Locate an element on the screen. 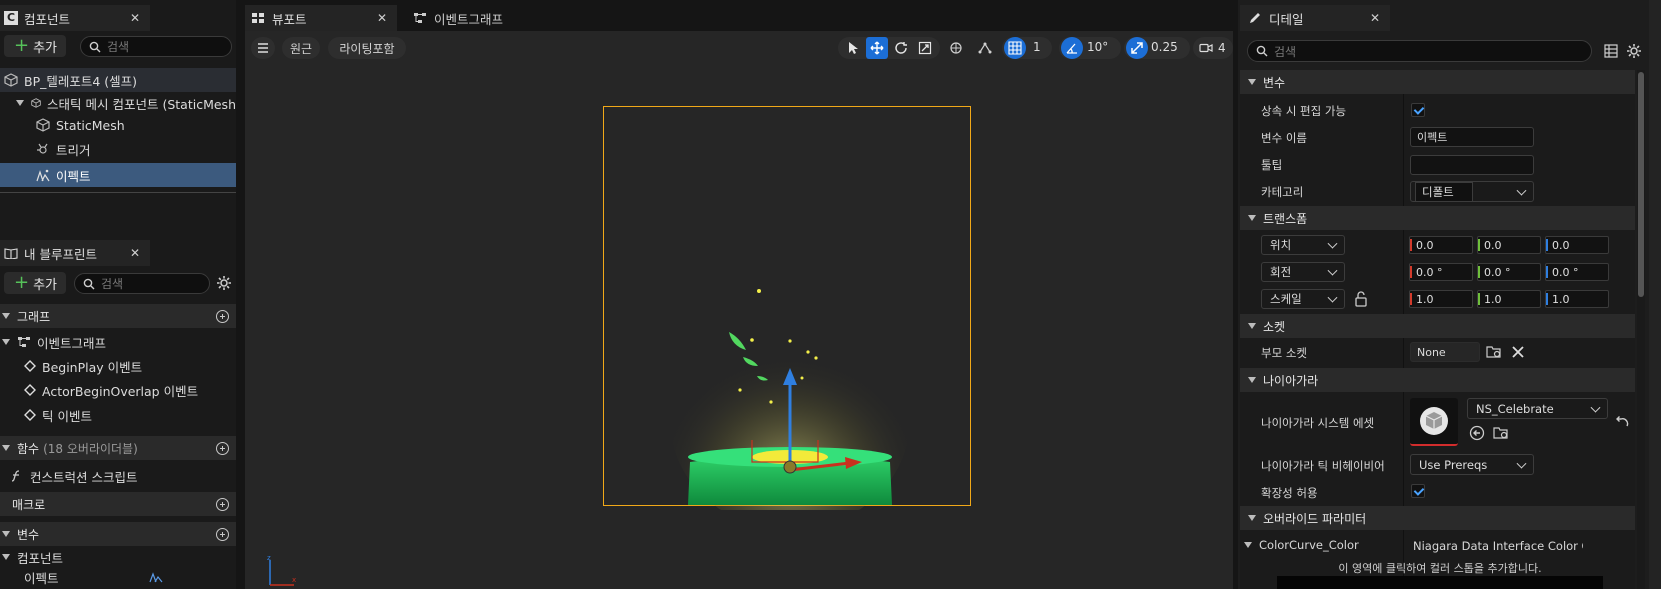 The image size is (1661, 589). location-mode-dropdown: 위치 is located at coordinates (1303, 245).